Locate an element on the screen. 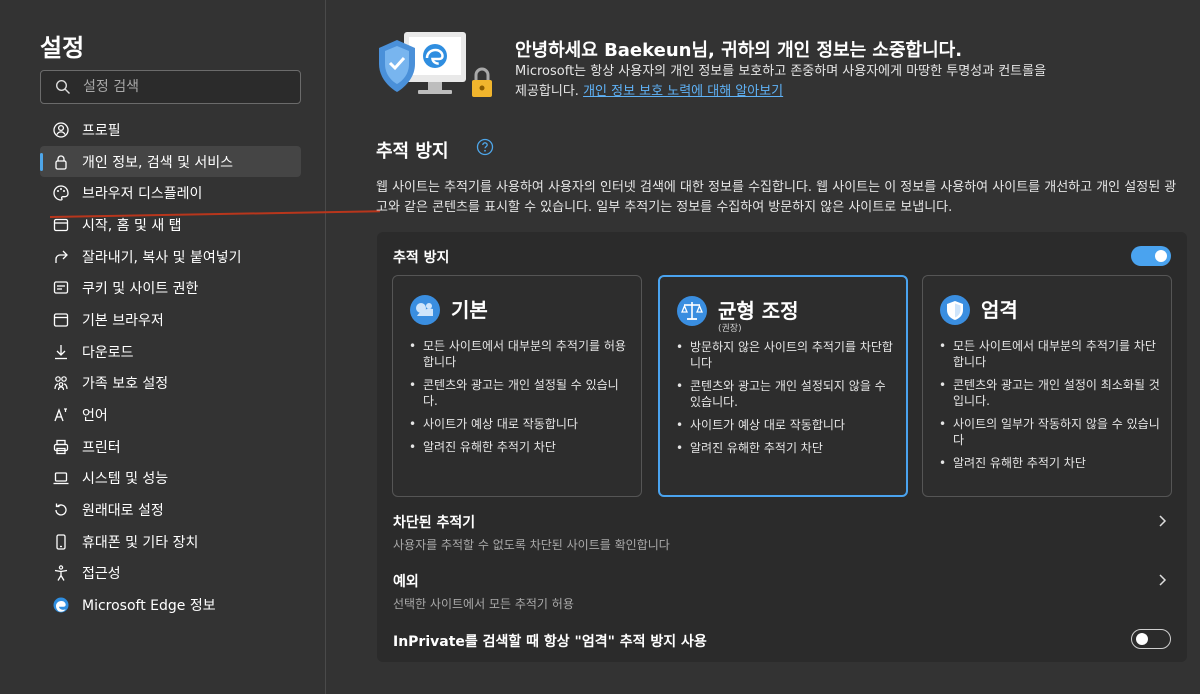 The height and width of the screenshot is (694, 1200). sidebar-item-share-copy-paste: 잘라내기, 복사 및 붙여넣기 is located at coordinates (170, 257).